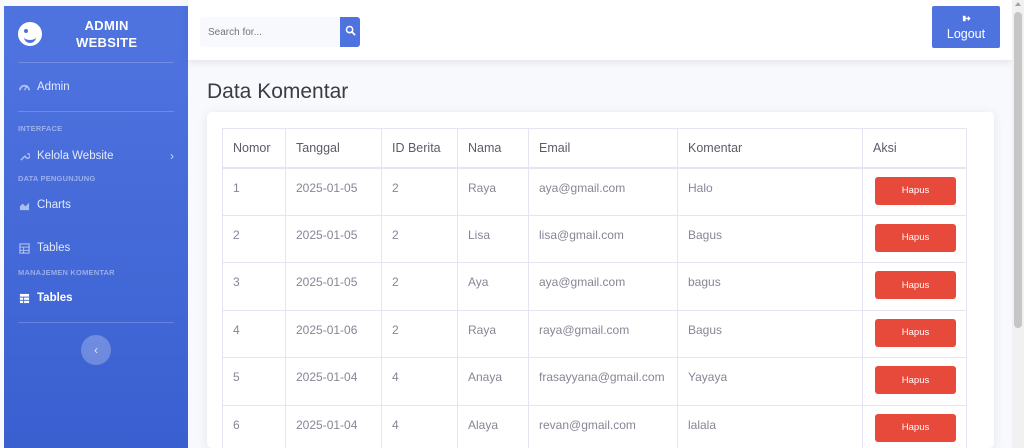 The height and width of the screenshot is (448, 1024). I want to click on wrench-icon, so click(24, 156).